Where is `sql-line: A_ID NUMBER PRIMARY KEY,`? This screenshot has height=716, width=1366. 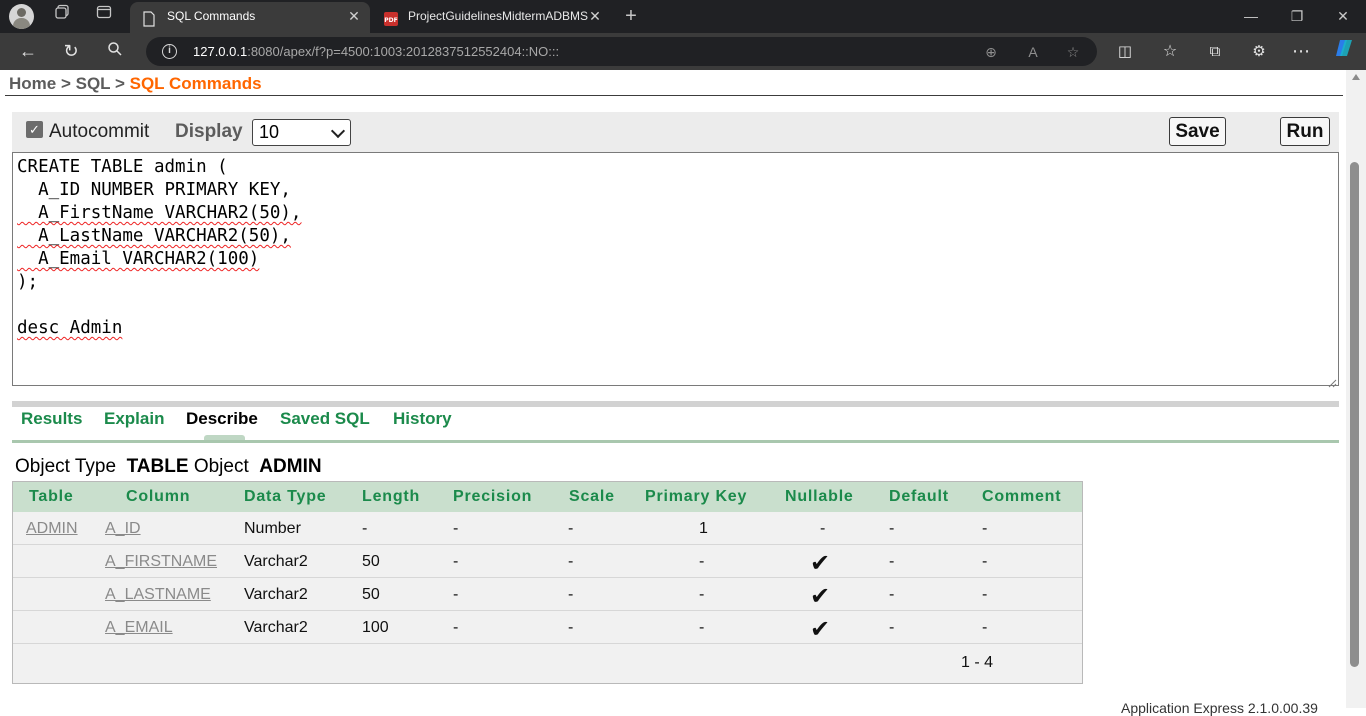 sql-line: A_ID NUMBER PRIMARY KEY, is located at coordinates (154, 190).